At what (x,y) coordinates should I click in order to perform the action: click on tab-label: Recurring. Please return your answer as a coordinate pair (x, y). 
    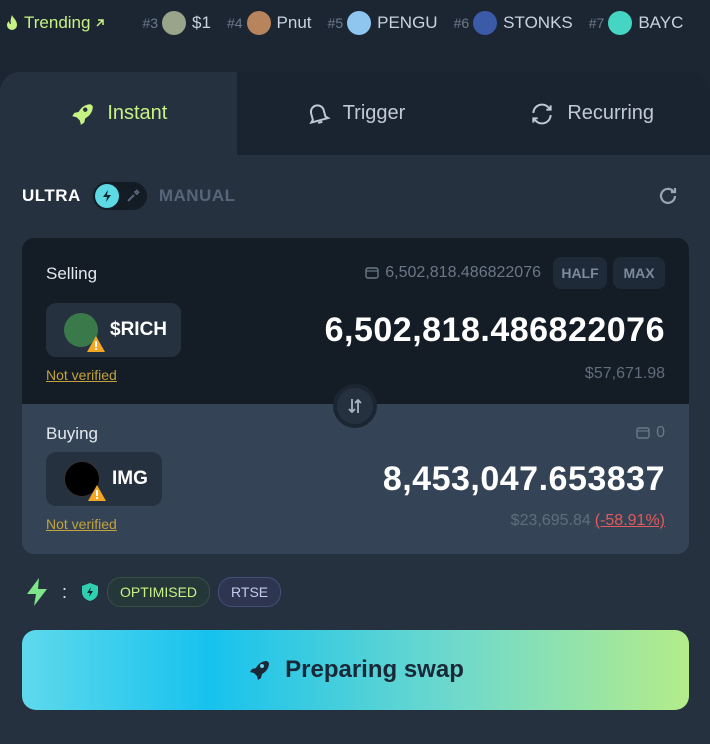
    Looking at the image, I should click on (611, 113).